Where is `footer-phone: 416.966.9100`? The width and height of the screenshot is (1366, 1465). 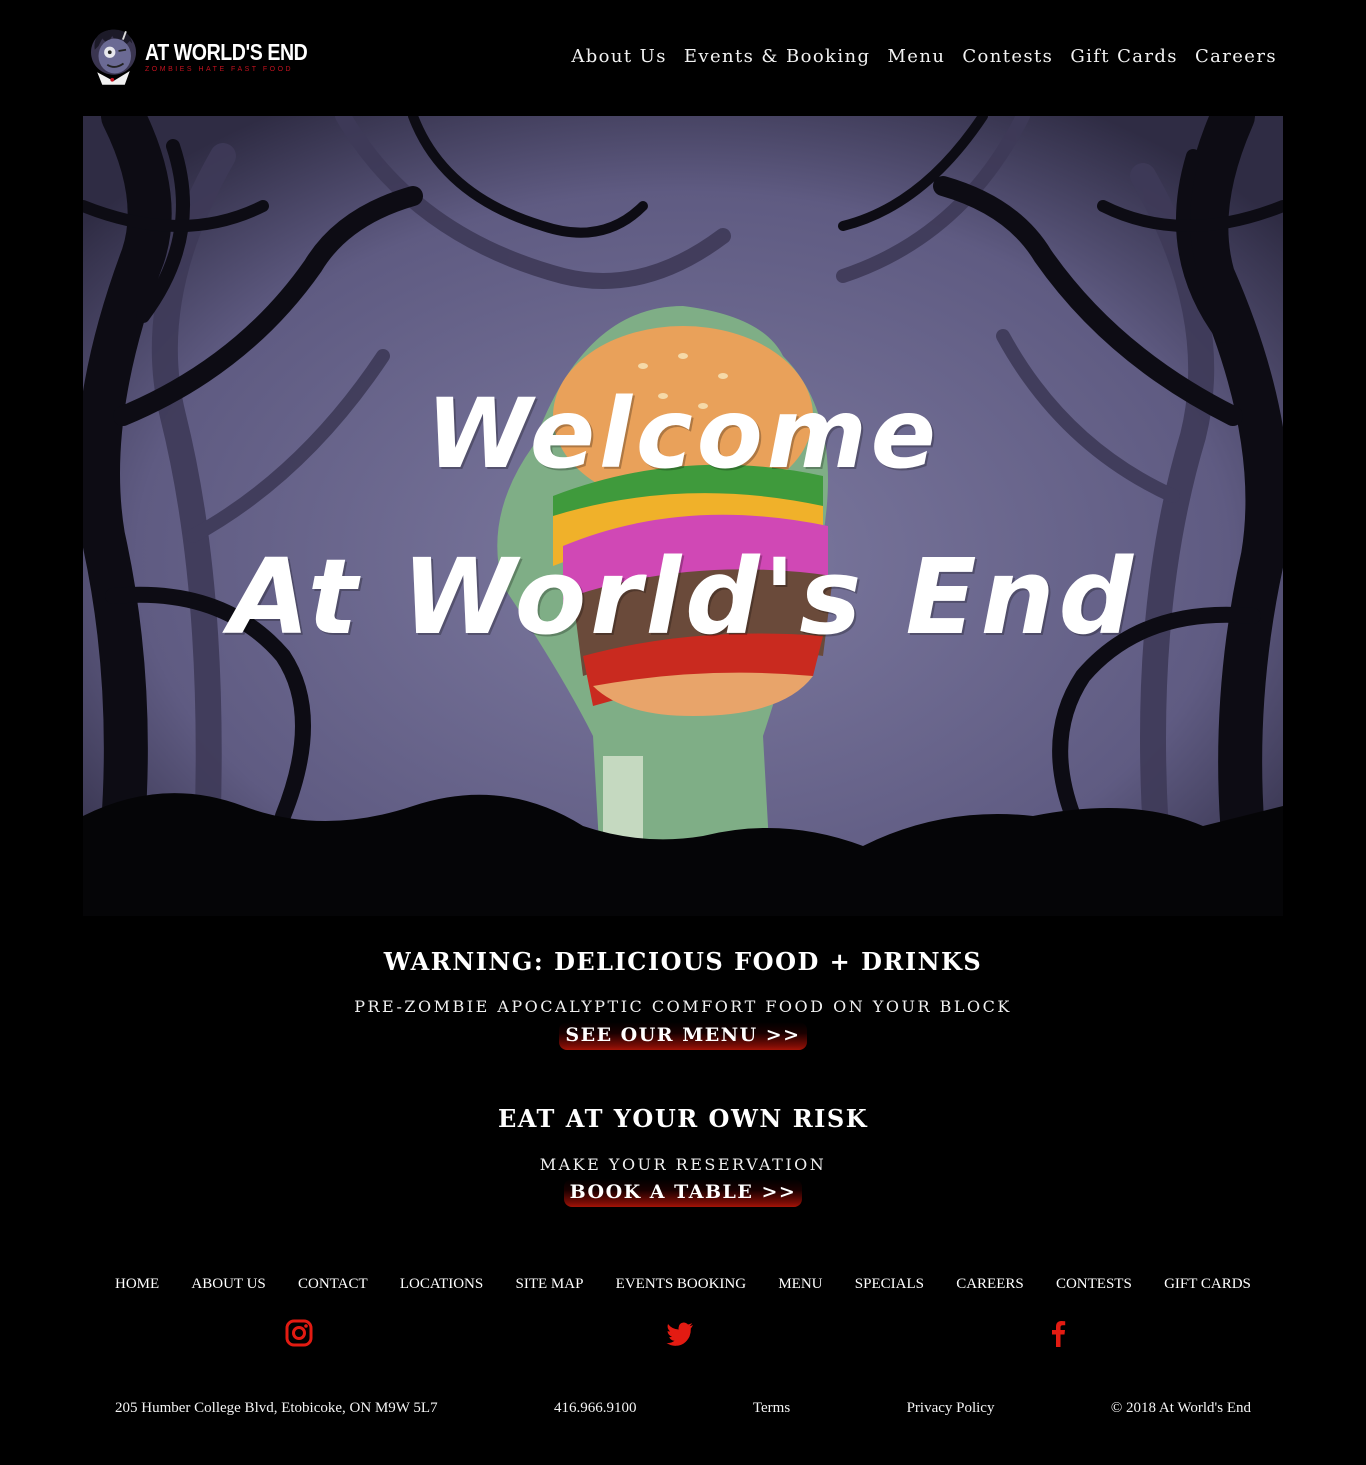
footer-phone: 416.966.9100 is located at coordinates (595, 1408).